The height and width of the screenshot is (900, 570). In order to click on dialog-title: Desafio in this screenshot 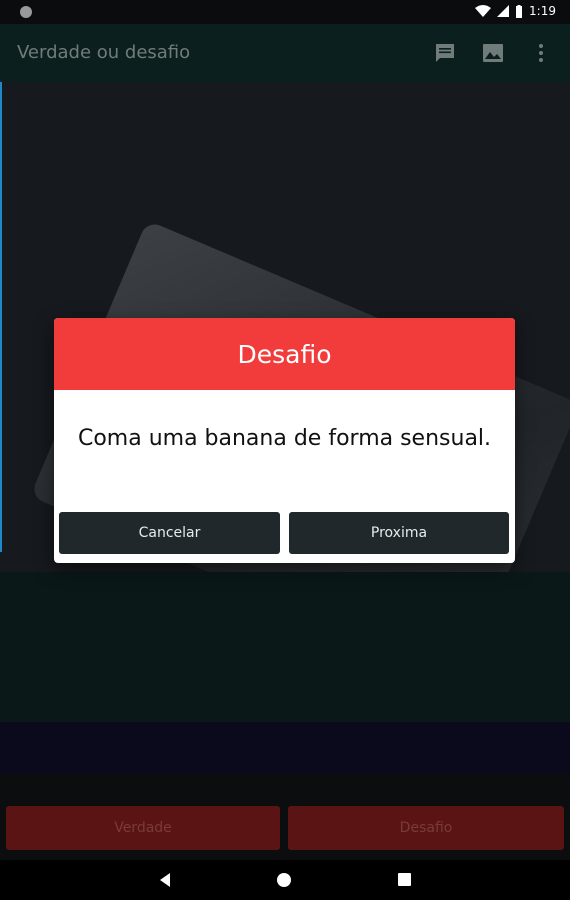, I will do `click(284, 354)`.